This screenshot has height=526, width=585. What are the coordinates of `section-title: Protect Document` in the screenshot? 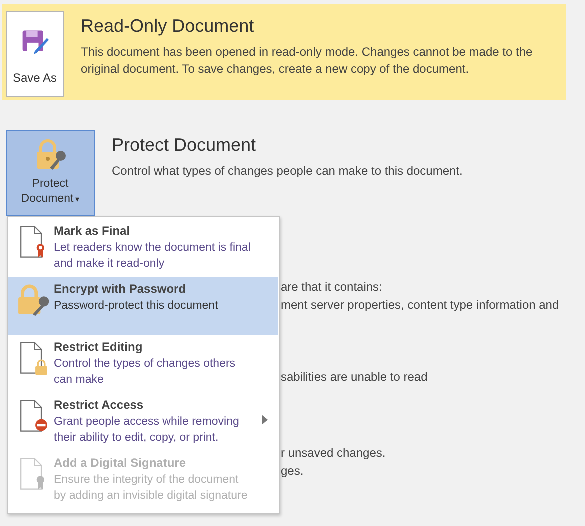 It's located at (185, 145).